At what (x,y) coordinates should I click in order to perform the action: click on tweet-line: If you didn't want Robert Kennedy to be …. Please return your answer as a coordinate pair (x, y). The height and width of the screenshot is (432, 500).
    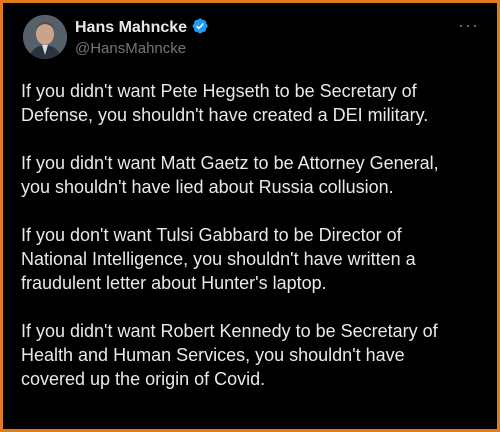
    Looking at the image, I should click on (229, 331).